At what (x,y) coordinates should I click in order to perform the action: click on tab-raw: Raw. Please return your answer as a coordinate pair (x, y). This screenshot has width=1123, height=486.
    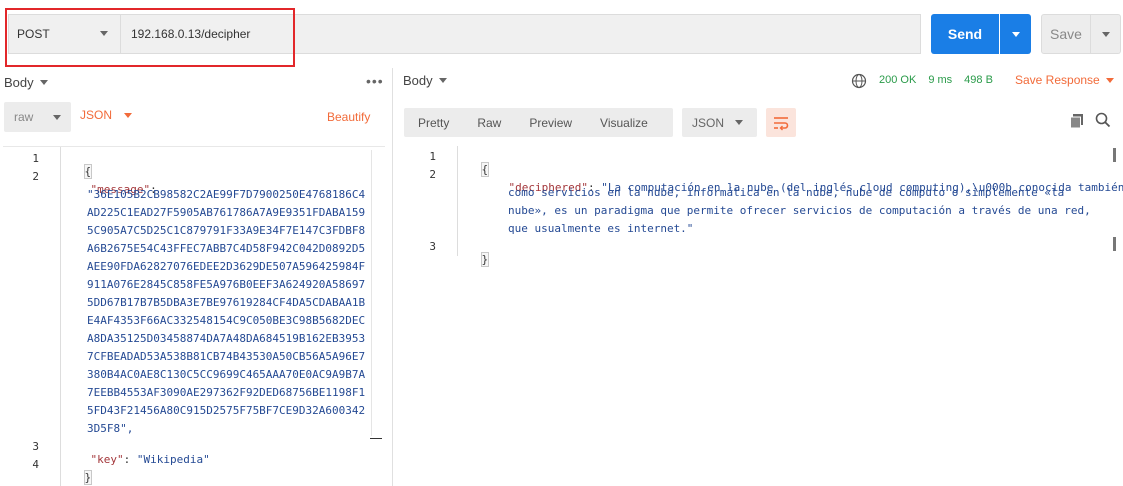
    Looking at the image, I should click on (489, 123).